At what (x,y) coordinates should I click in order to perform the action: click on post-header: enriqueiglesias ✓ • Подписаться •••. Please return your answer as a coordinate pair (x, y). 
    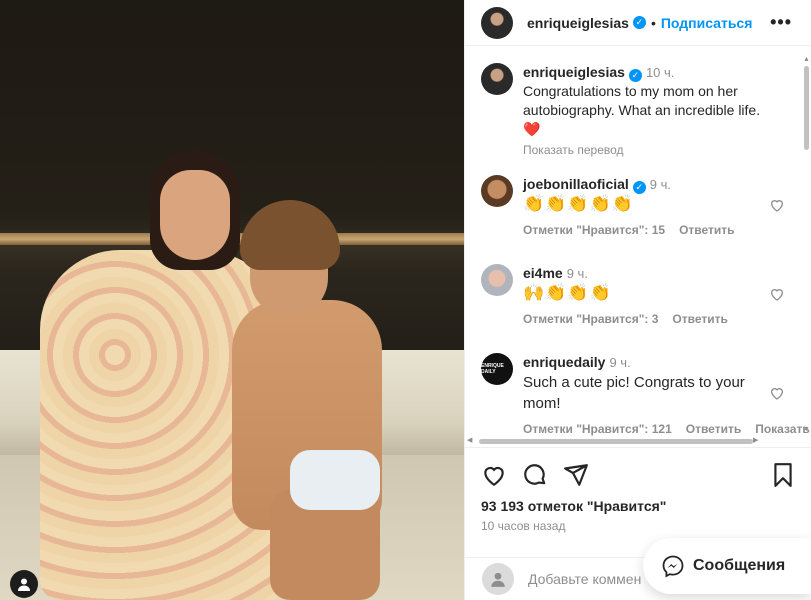
    Looking at the image, I should click on (638, 23).